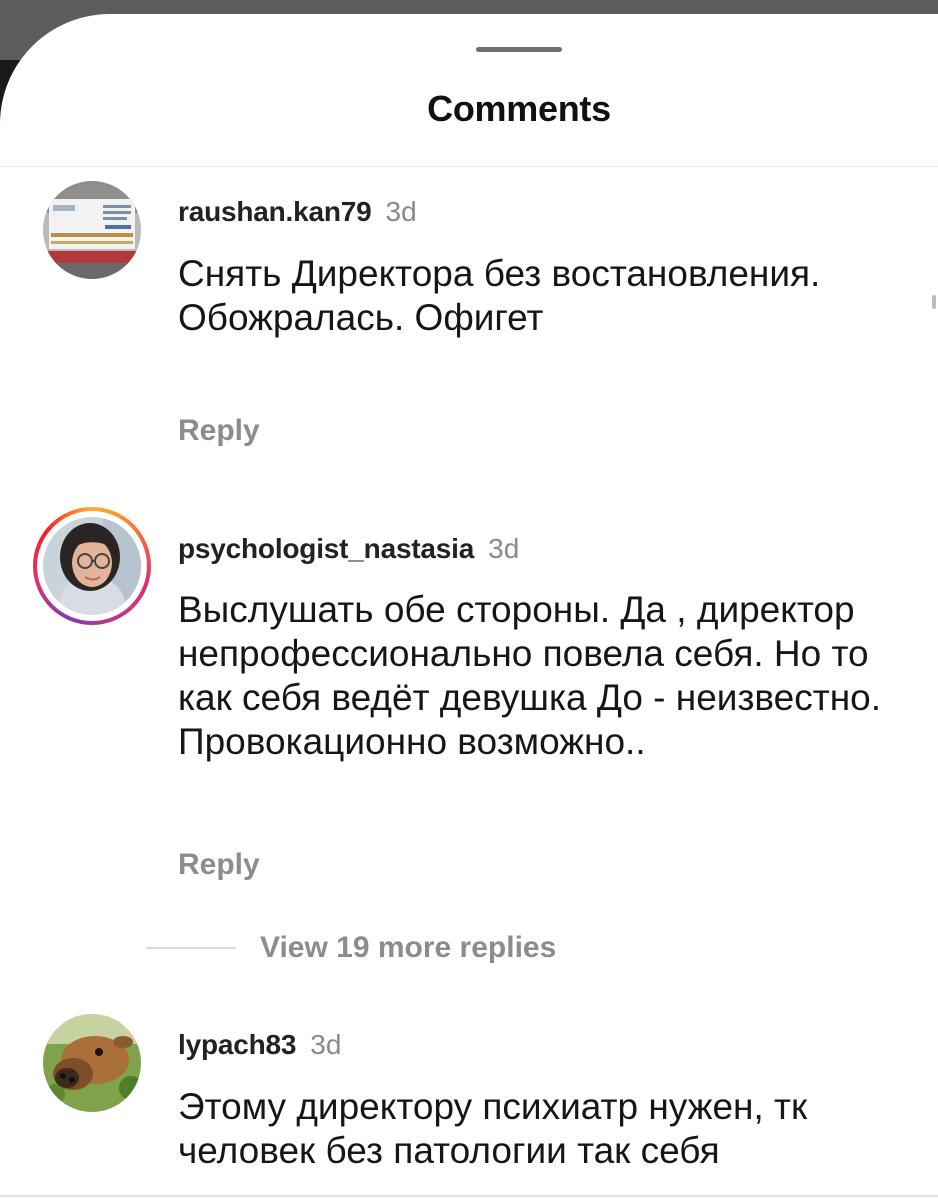  I want to click on view-more-replies: View 19 more replies, so click(351, 948).